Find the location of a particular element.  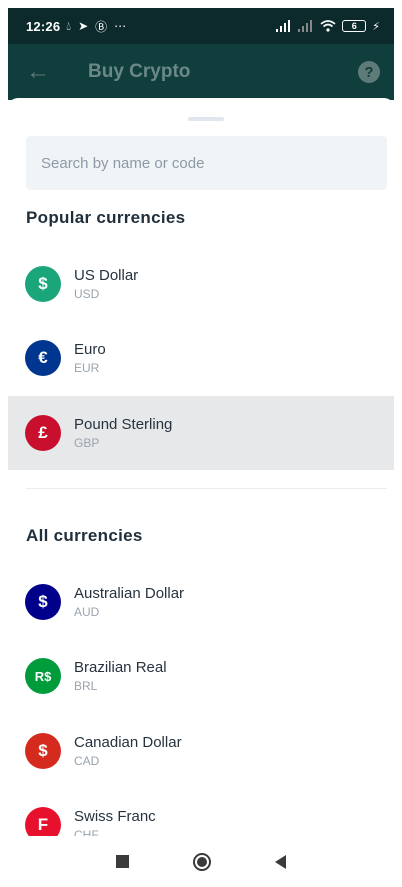

search-placeholder: Search by name or code is located at coordinates (123, 163).